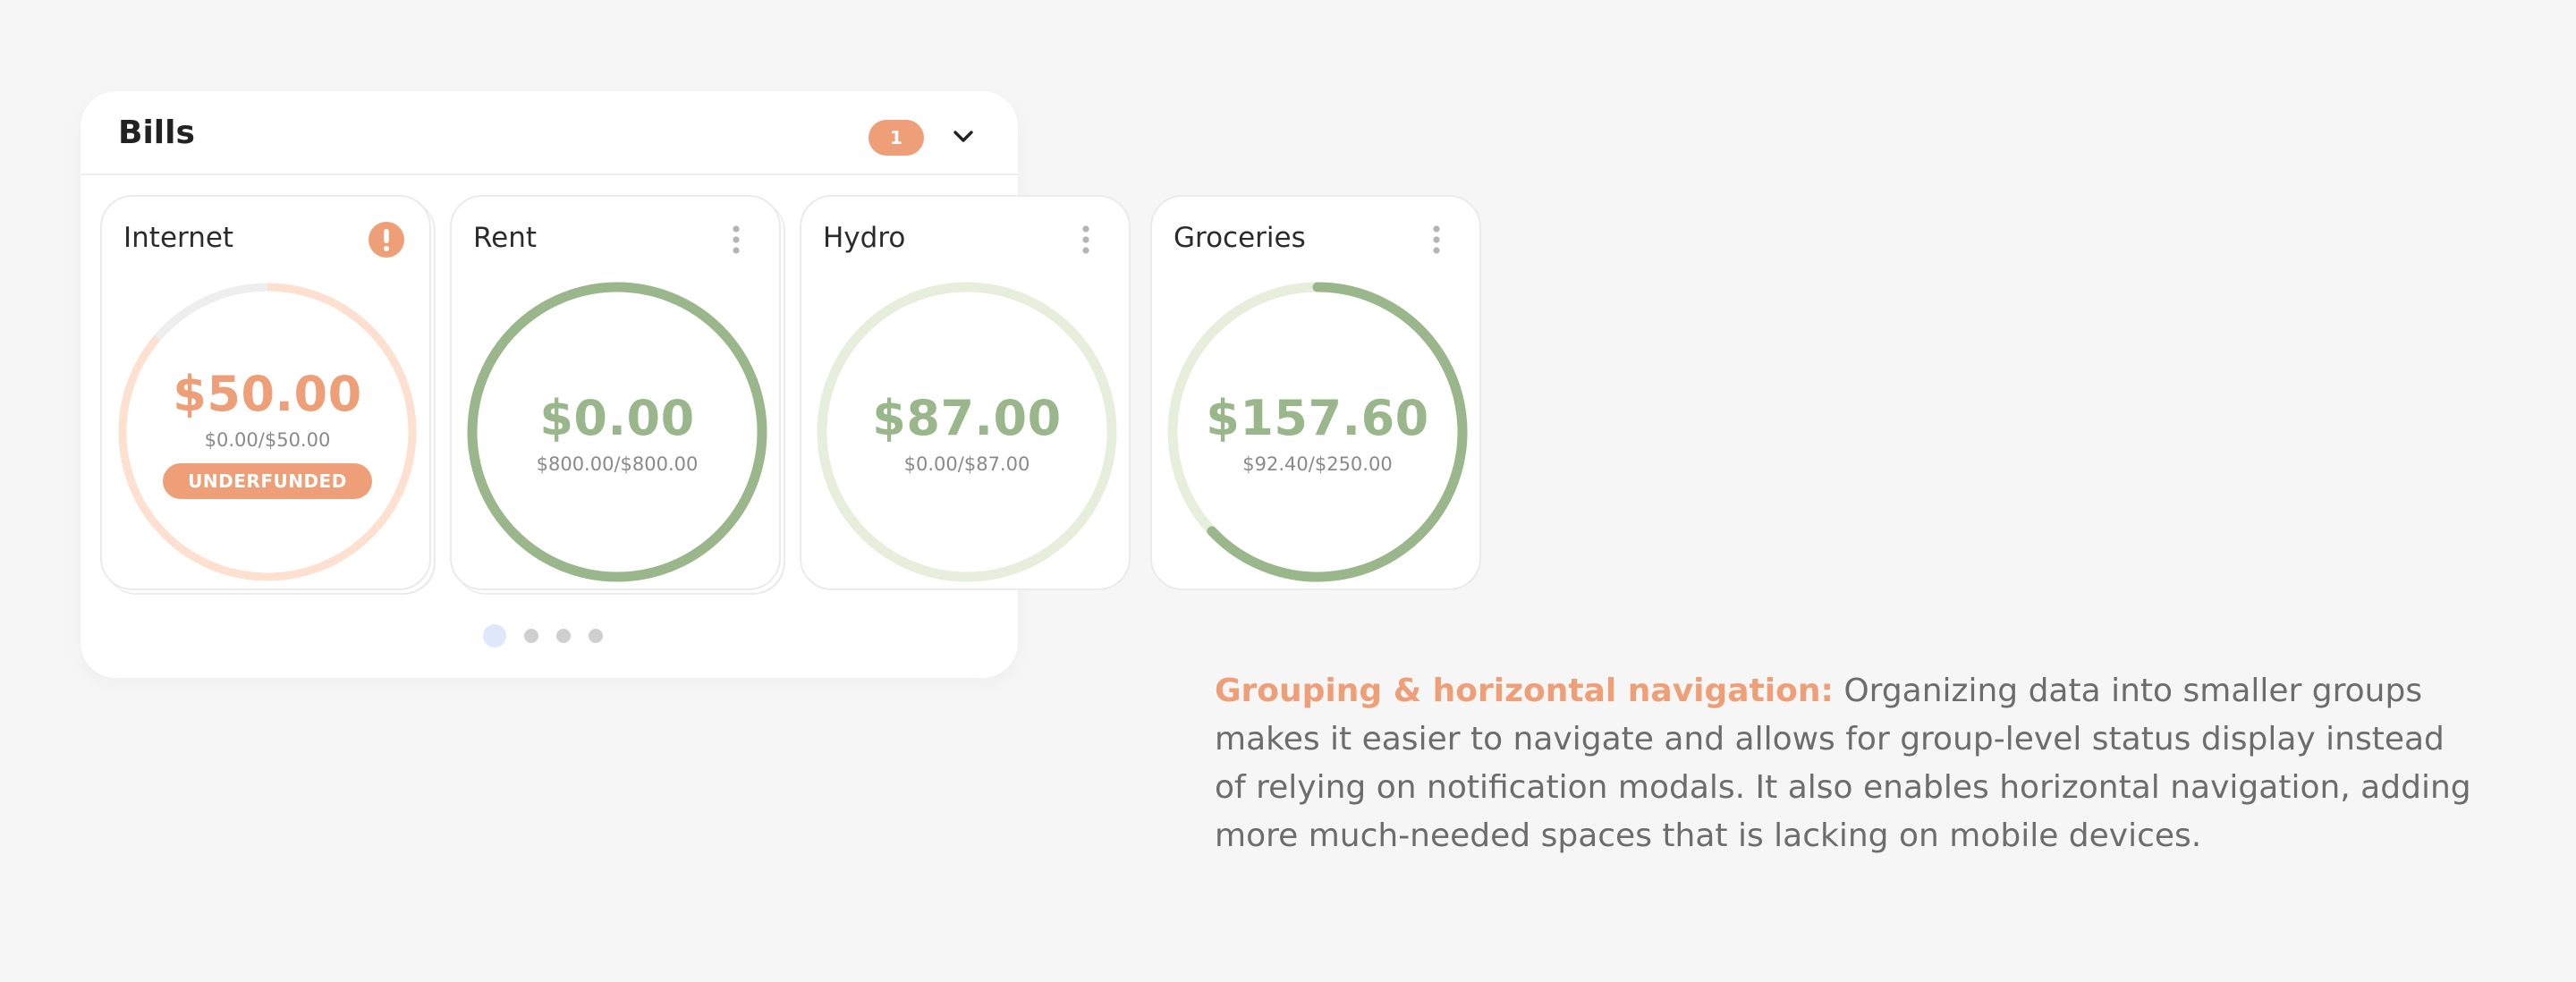 The image size is (2576, 982). I want to click on bill-card-internet: Internet $50.00 $0.00/$50.00 UNDERFUNDED, so click(265, 392).